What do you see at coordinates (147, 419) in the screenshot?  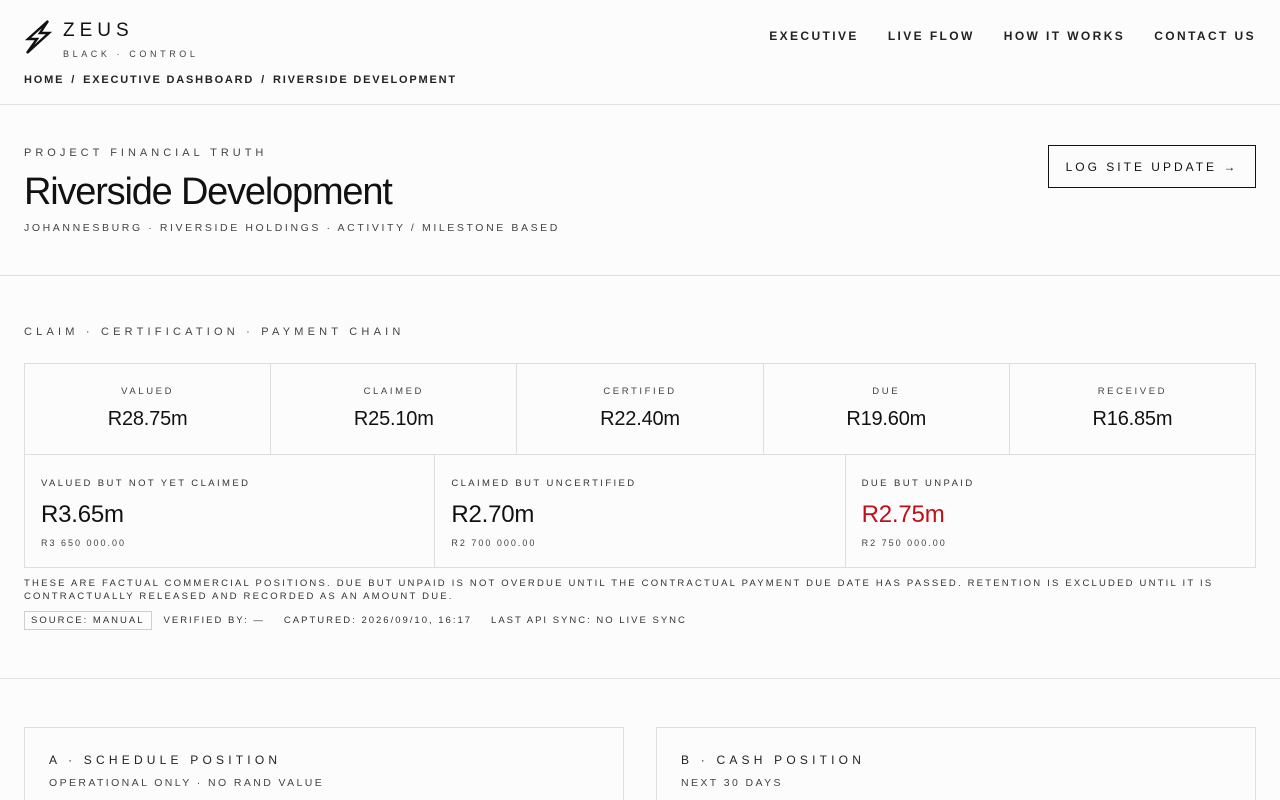 I see `stage-value: R28.75m` at bounding box center [147, 419].